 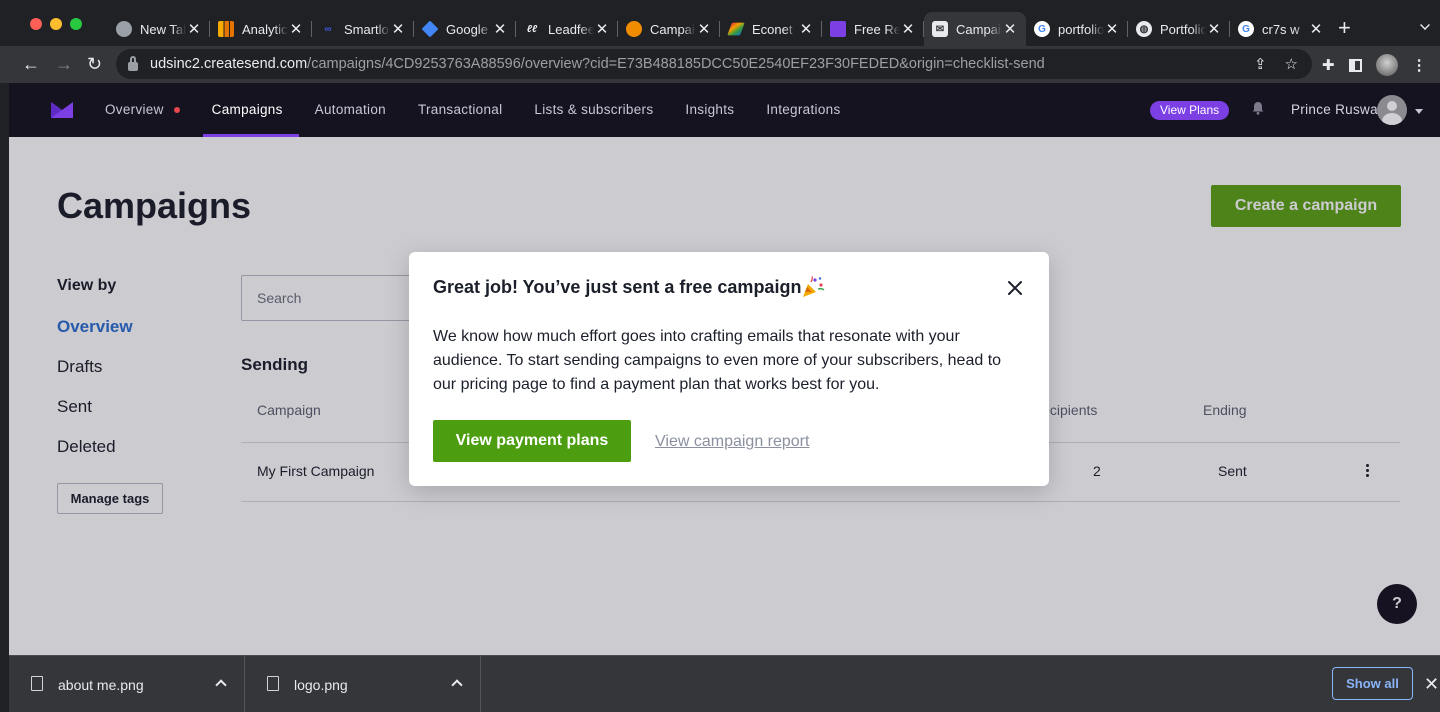 I want to click on download-item: about me.png, so click(x=127, y=684).